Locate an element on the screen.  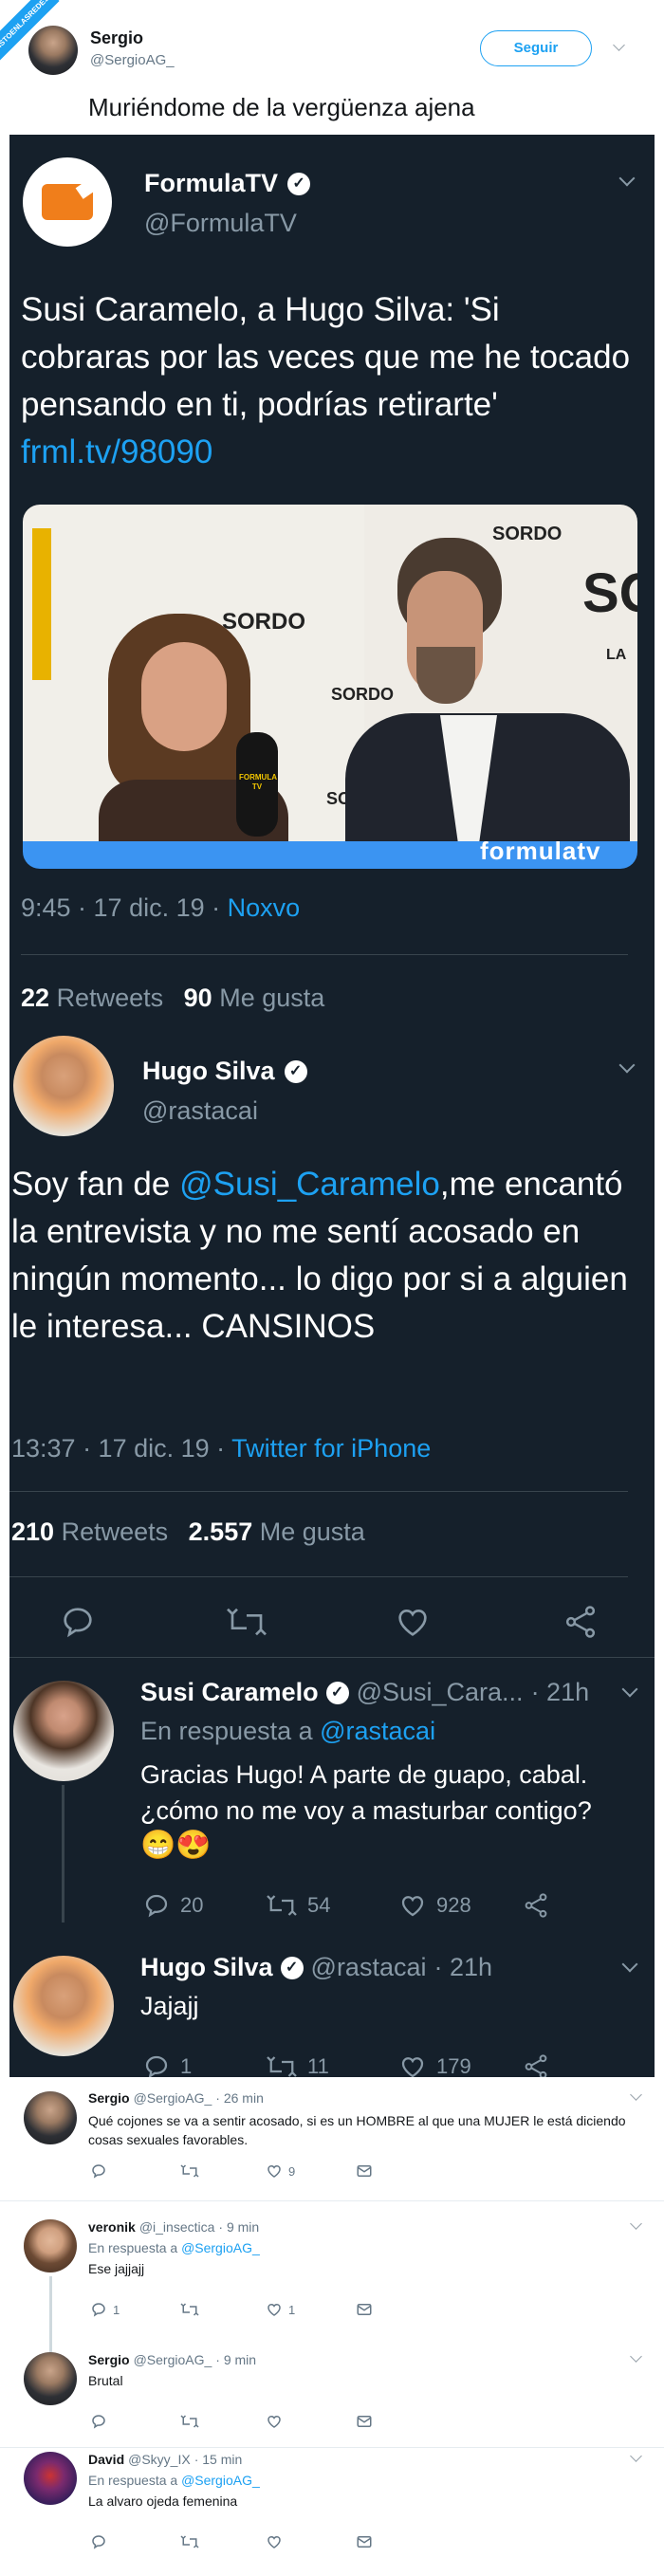
like-count: 179 is located at coordinates (453, 2065).